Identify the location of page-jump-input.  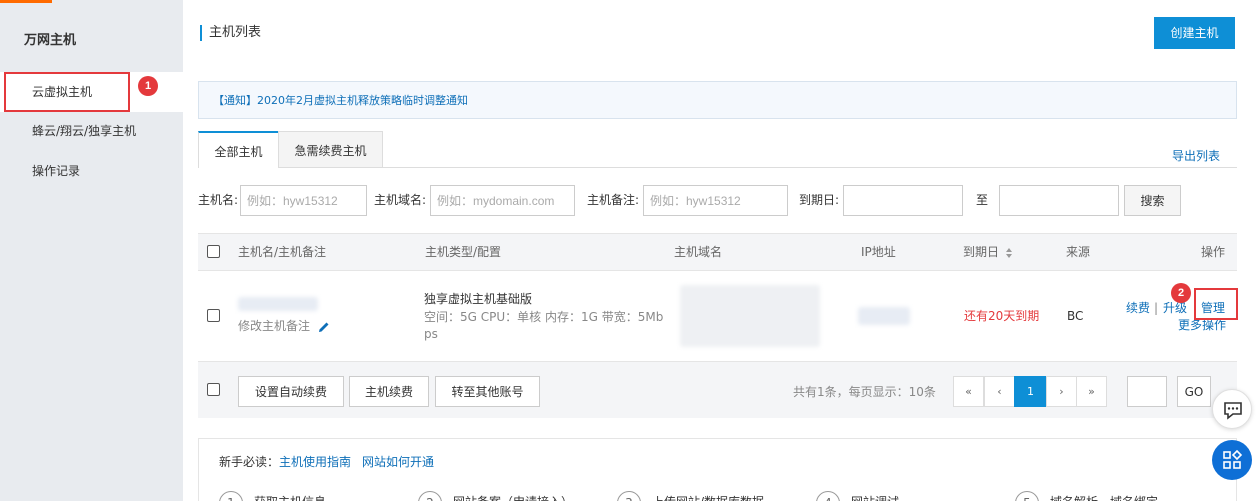
(1147, 391).